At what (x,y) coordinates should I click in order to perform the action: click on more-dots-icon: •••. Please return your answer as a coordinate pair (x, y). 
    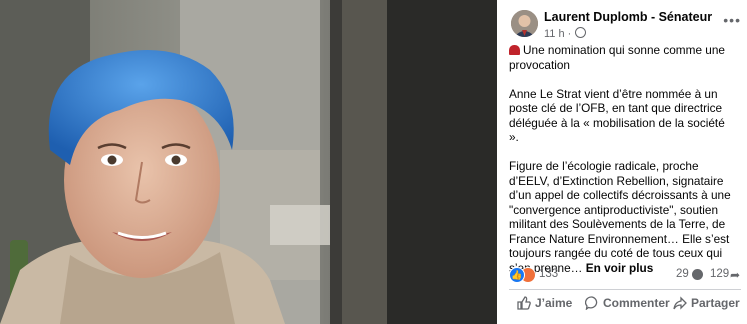
    Looking at the image, I should click on (732, 20).